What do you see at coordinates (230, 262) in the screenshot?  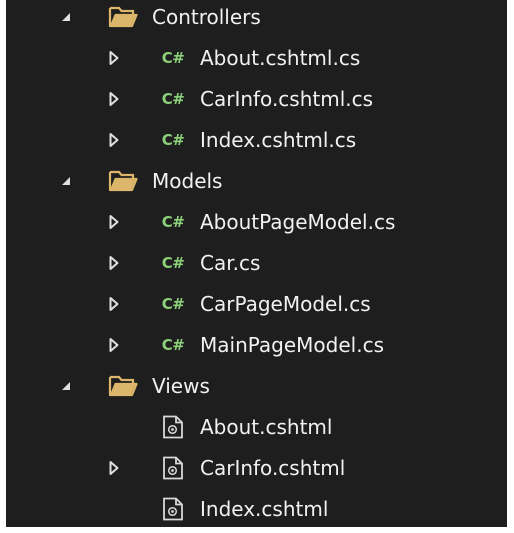 I see `tree-item-label: Car.cs` at bounding box center [230, 262].